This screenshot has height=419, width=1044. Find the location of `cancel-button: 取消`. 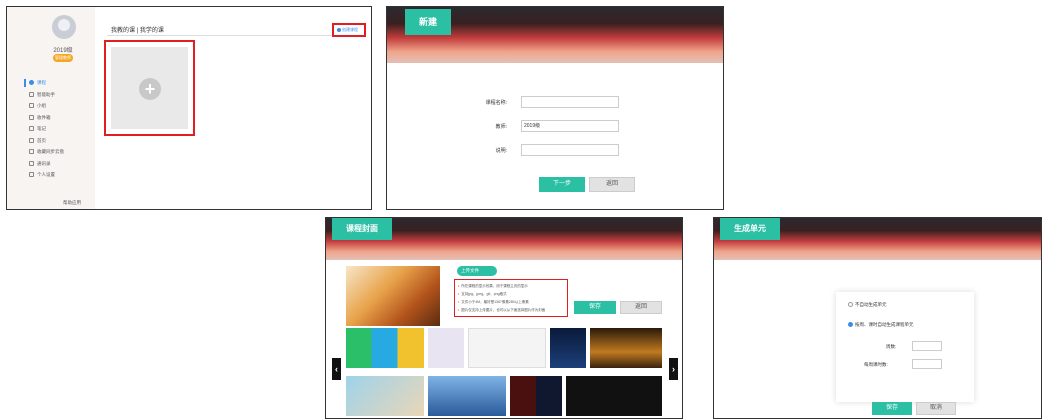

cancel-button: 取消 is located at coordinates (936, 408).